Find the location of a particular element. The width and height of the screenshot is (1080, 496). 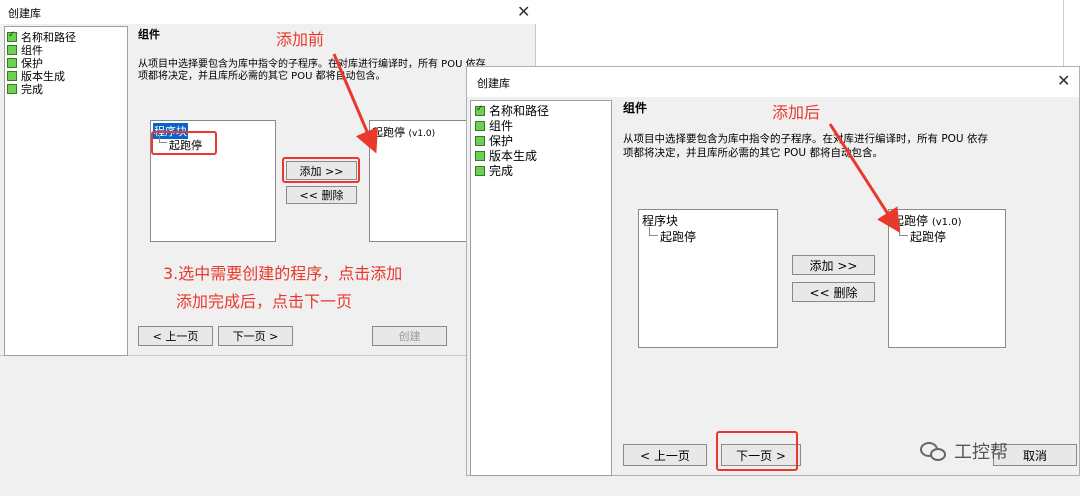

watermark-text: 工控帮 is located at coordinates (981, 452).